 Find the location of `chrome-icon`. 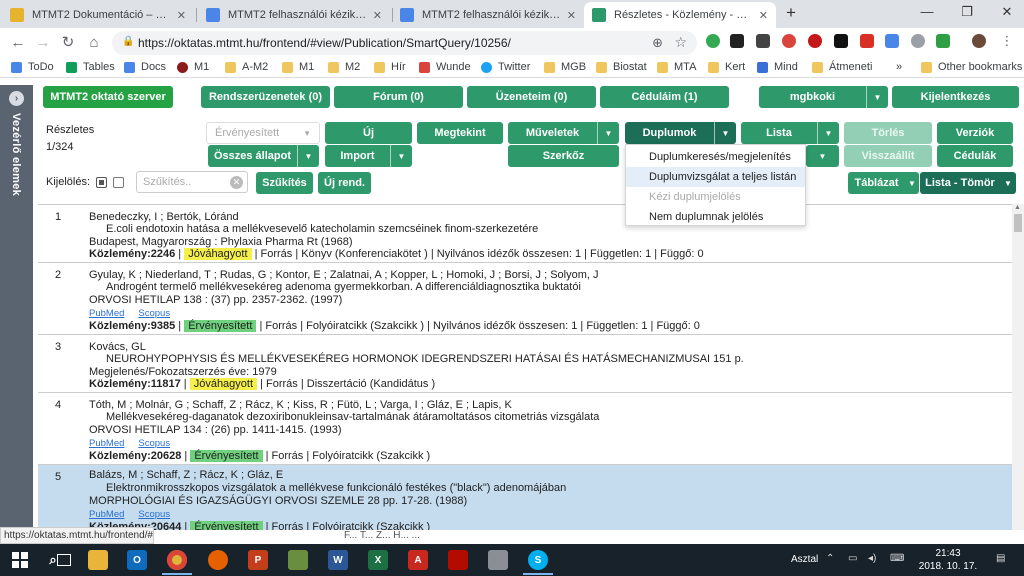

chrome-icon is located at coordinates (177, 560).